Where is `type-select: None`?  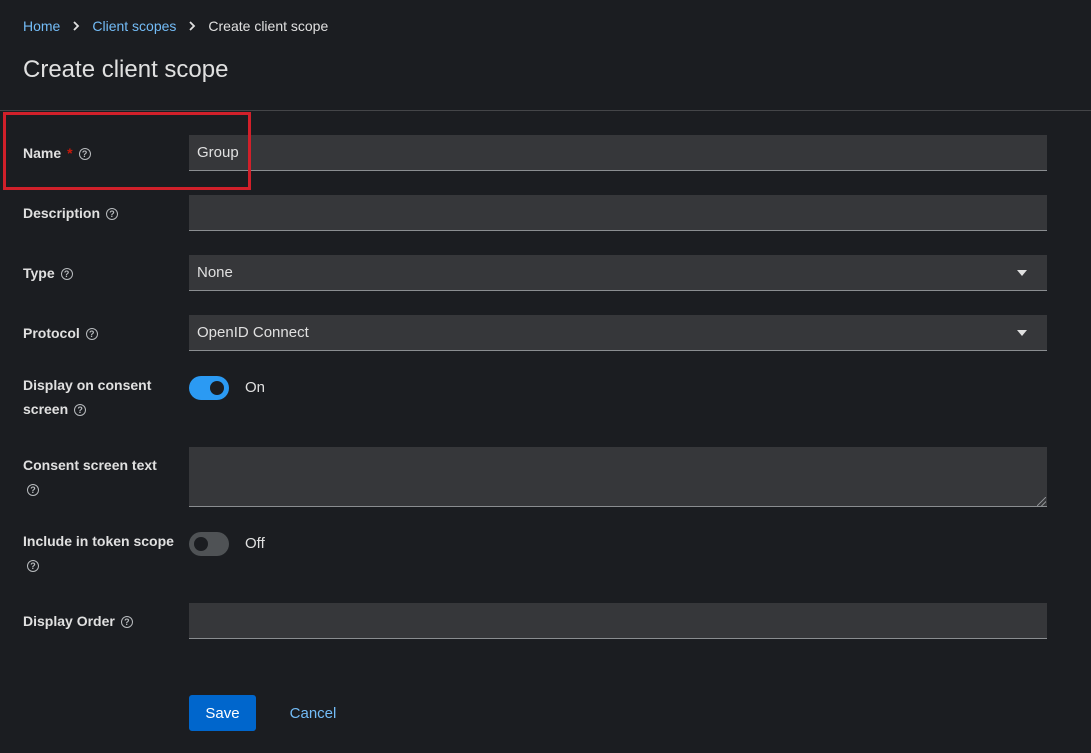
type-select: None is located at coordinates (618, 273).